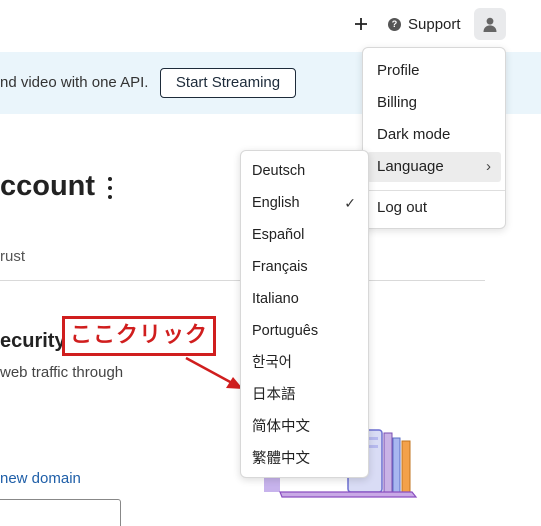 The width and height of the screenshot is (541, 526). What do you see at coordinates (139, 336) in the screenshot?
I see `annotation-callout: ここクリック` at bounding box center [139, 336].